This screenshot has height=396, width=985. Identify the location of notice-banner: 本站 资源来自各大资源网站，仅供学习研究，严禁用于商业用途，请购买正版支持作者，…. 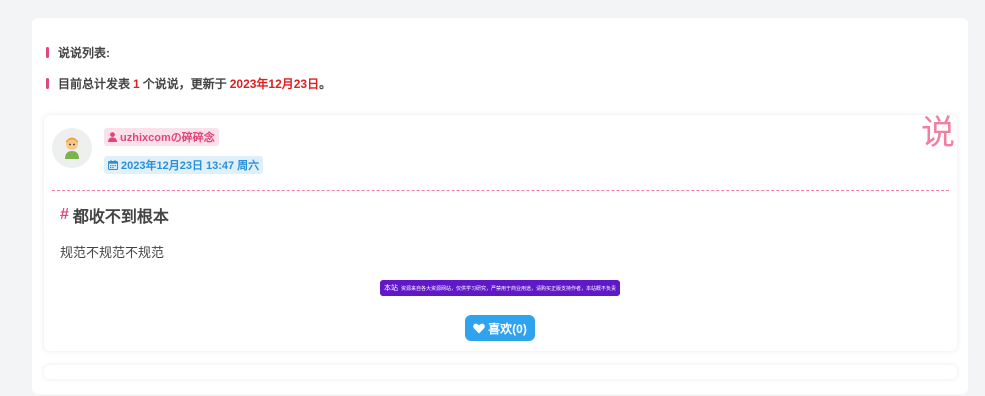
(500, 288).